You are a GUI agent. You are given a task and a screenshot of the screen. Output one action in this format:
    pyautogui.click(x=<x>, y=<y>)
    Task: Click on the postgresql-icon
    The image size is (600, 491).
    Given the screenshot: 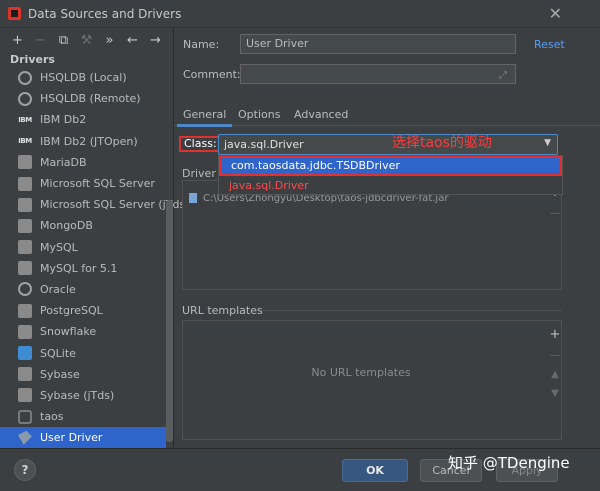 What is the action you would take?
    pyautogui.click(x=25, y=310)
    